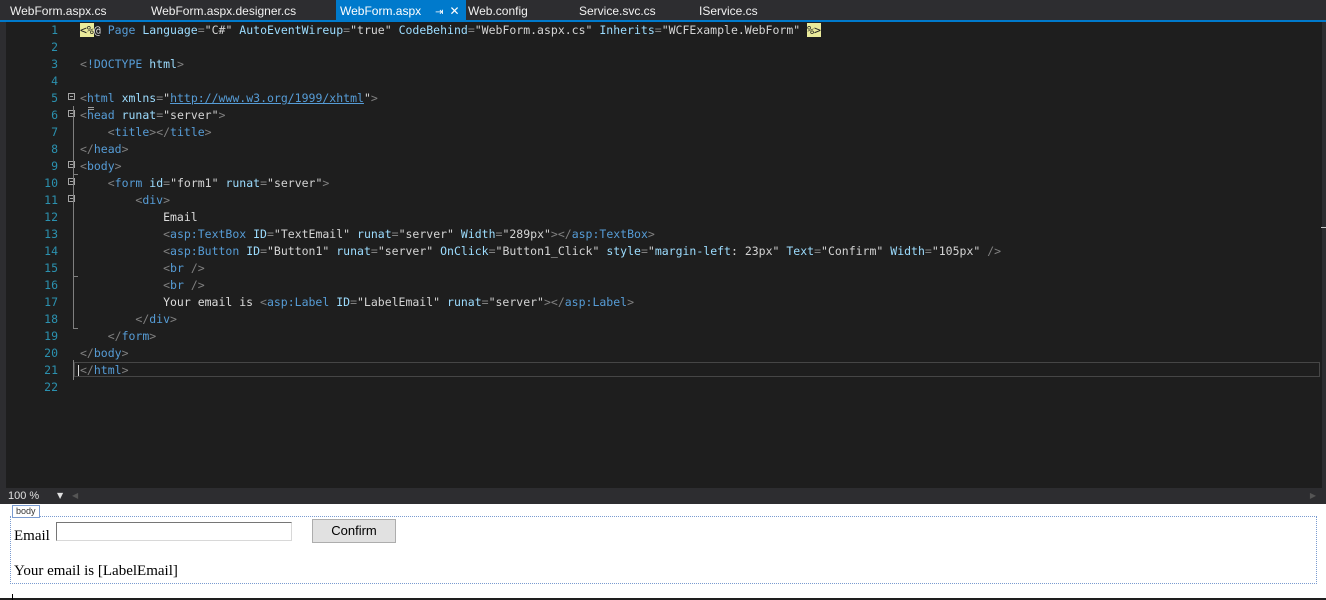  What do you see at coordinates (23, 496) in the screenshot?
I see `zoom-level: 100 %` at bounding box center [23, 496].